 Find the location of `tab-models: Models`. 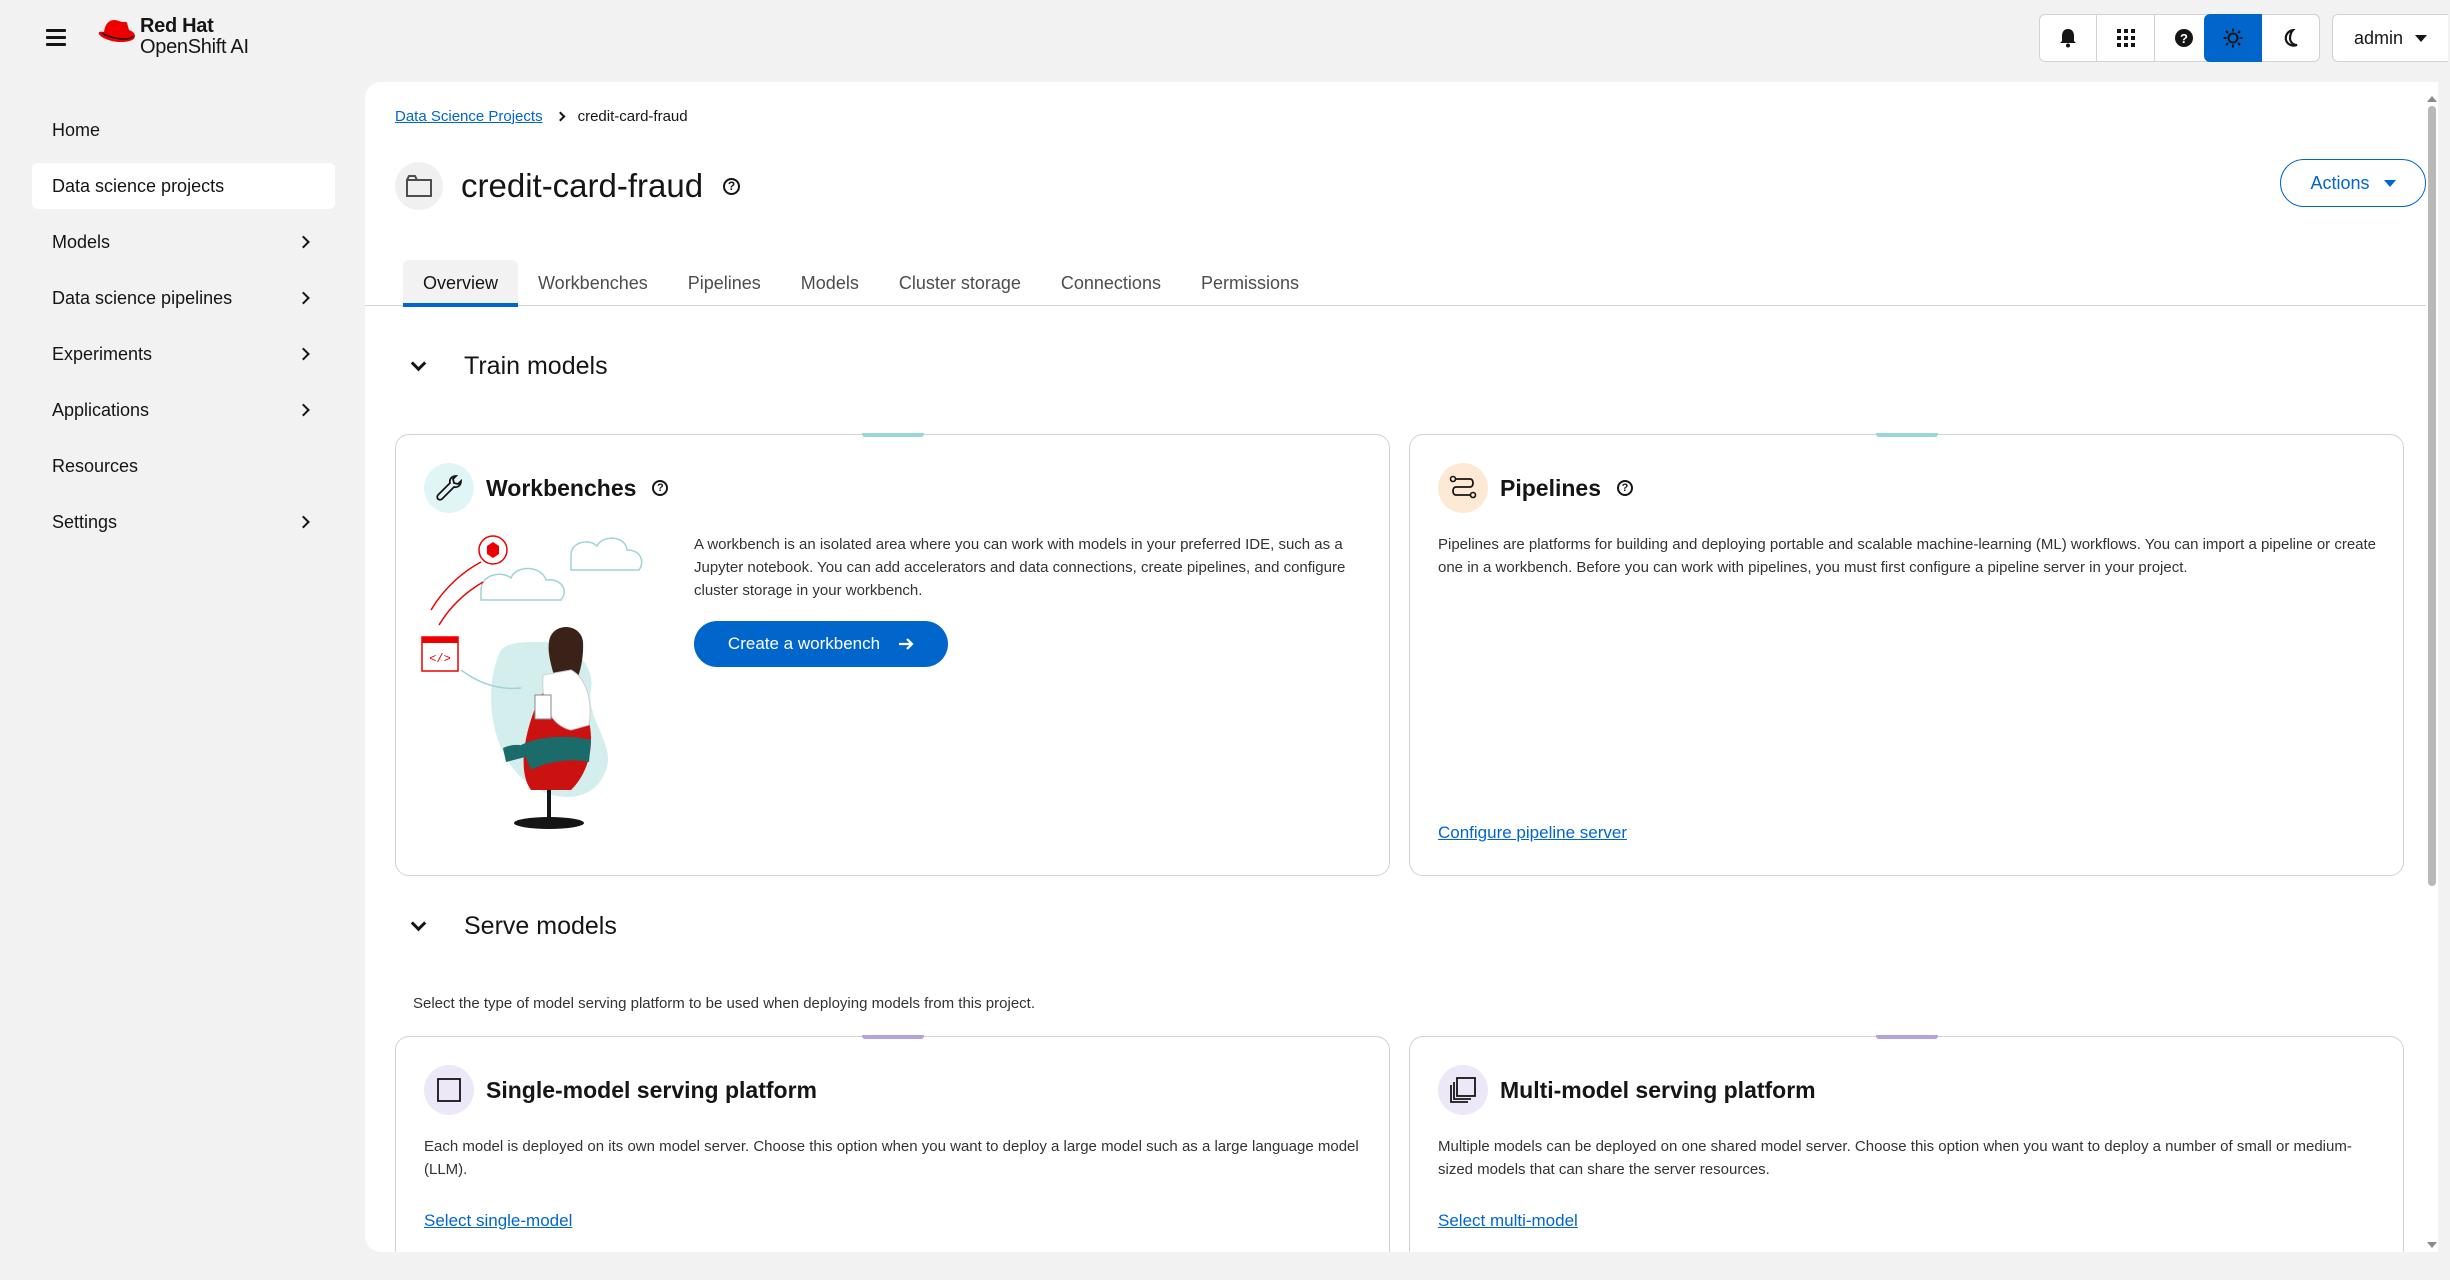

tab-models: Models is located at coordinates (830, 283).